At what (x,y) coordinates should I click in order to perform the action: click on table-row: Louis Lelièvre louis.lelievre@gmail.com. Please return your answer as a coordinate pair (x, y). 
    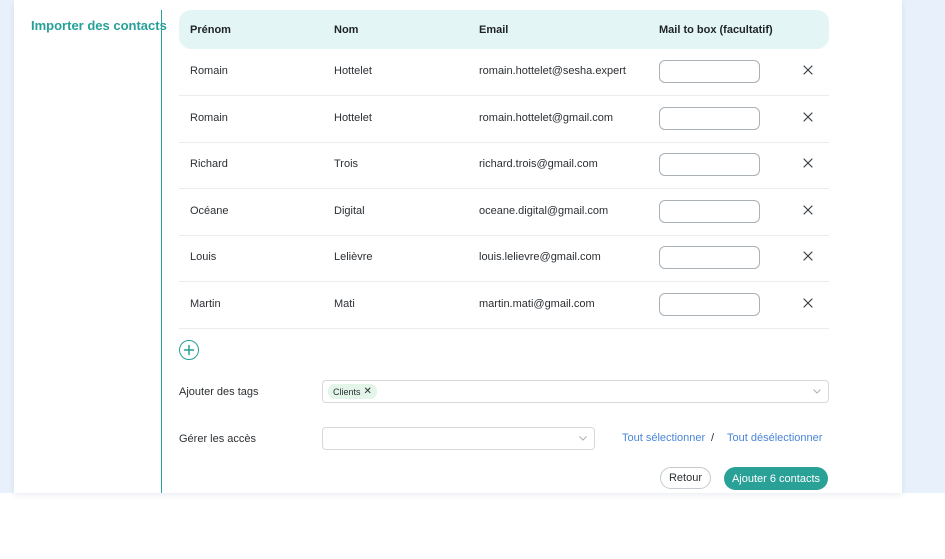
    Looking at the image, I should click on (504, 258).